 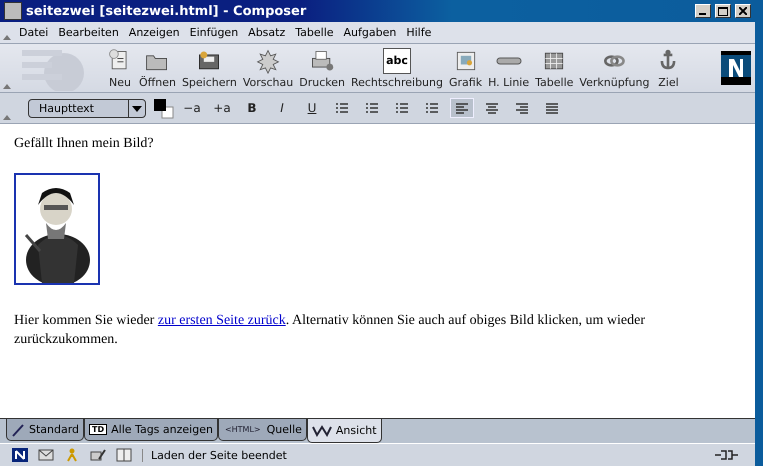 I want to click on mode-tab: TD Alle Tags anzeigen, so click(x=151, y=430).